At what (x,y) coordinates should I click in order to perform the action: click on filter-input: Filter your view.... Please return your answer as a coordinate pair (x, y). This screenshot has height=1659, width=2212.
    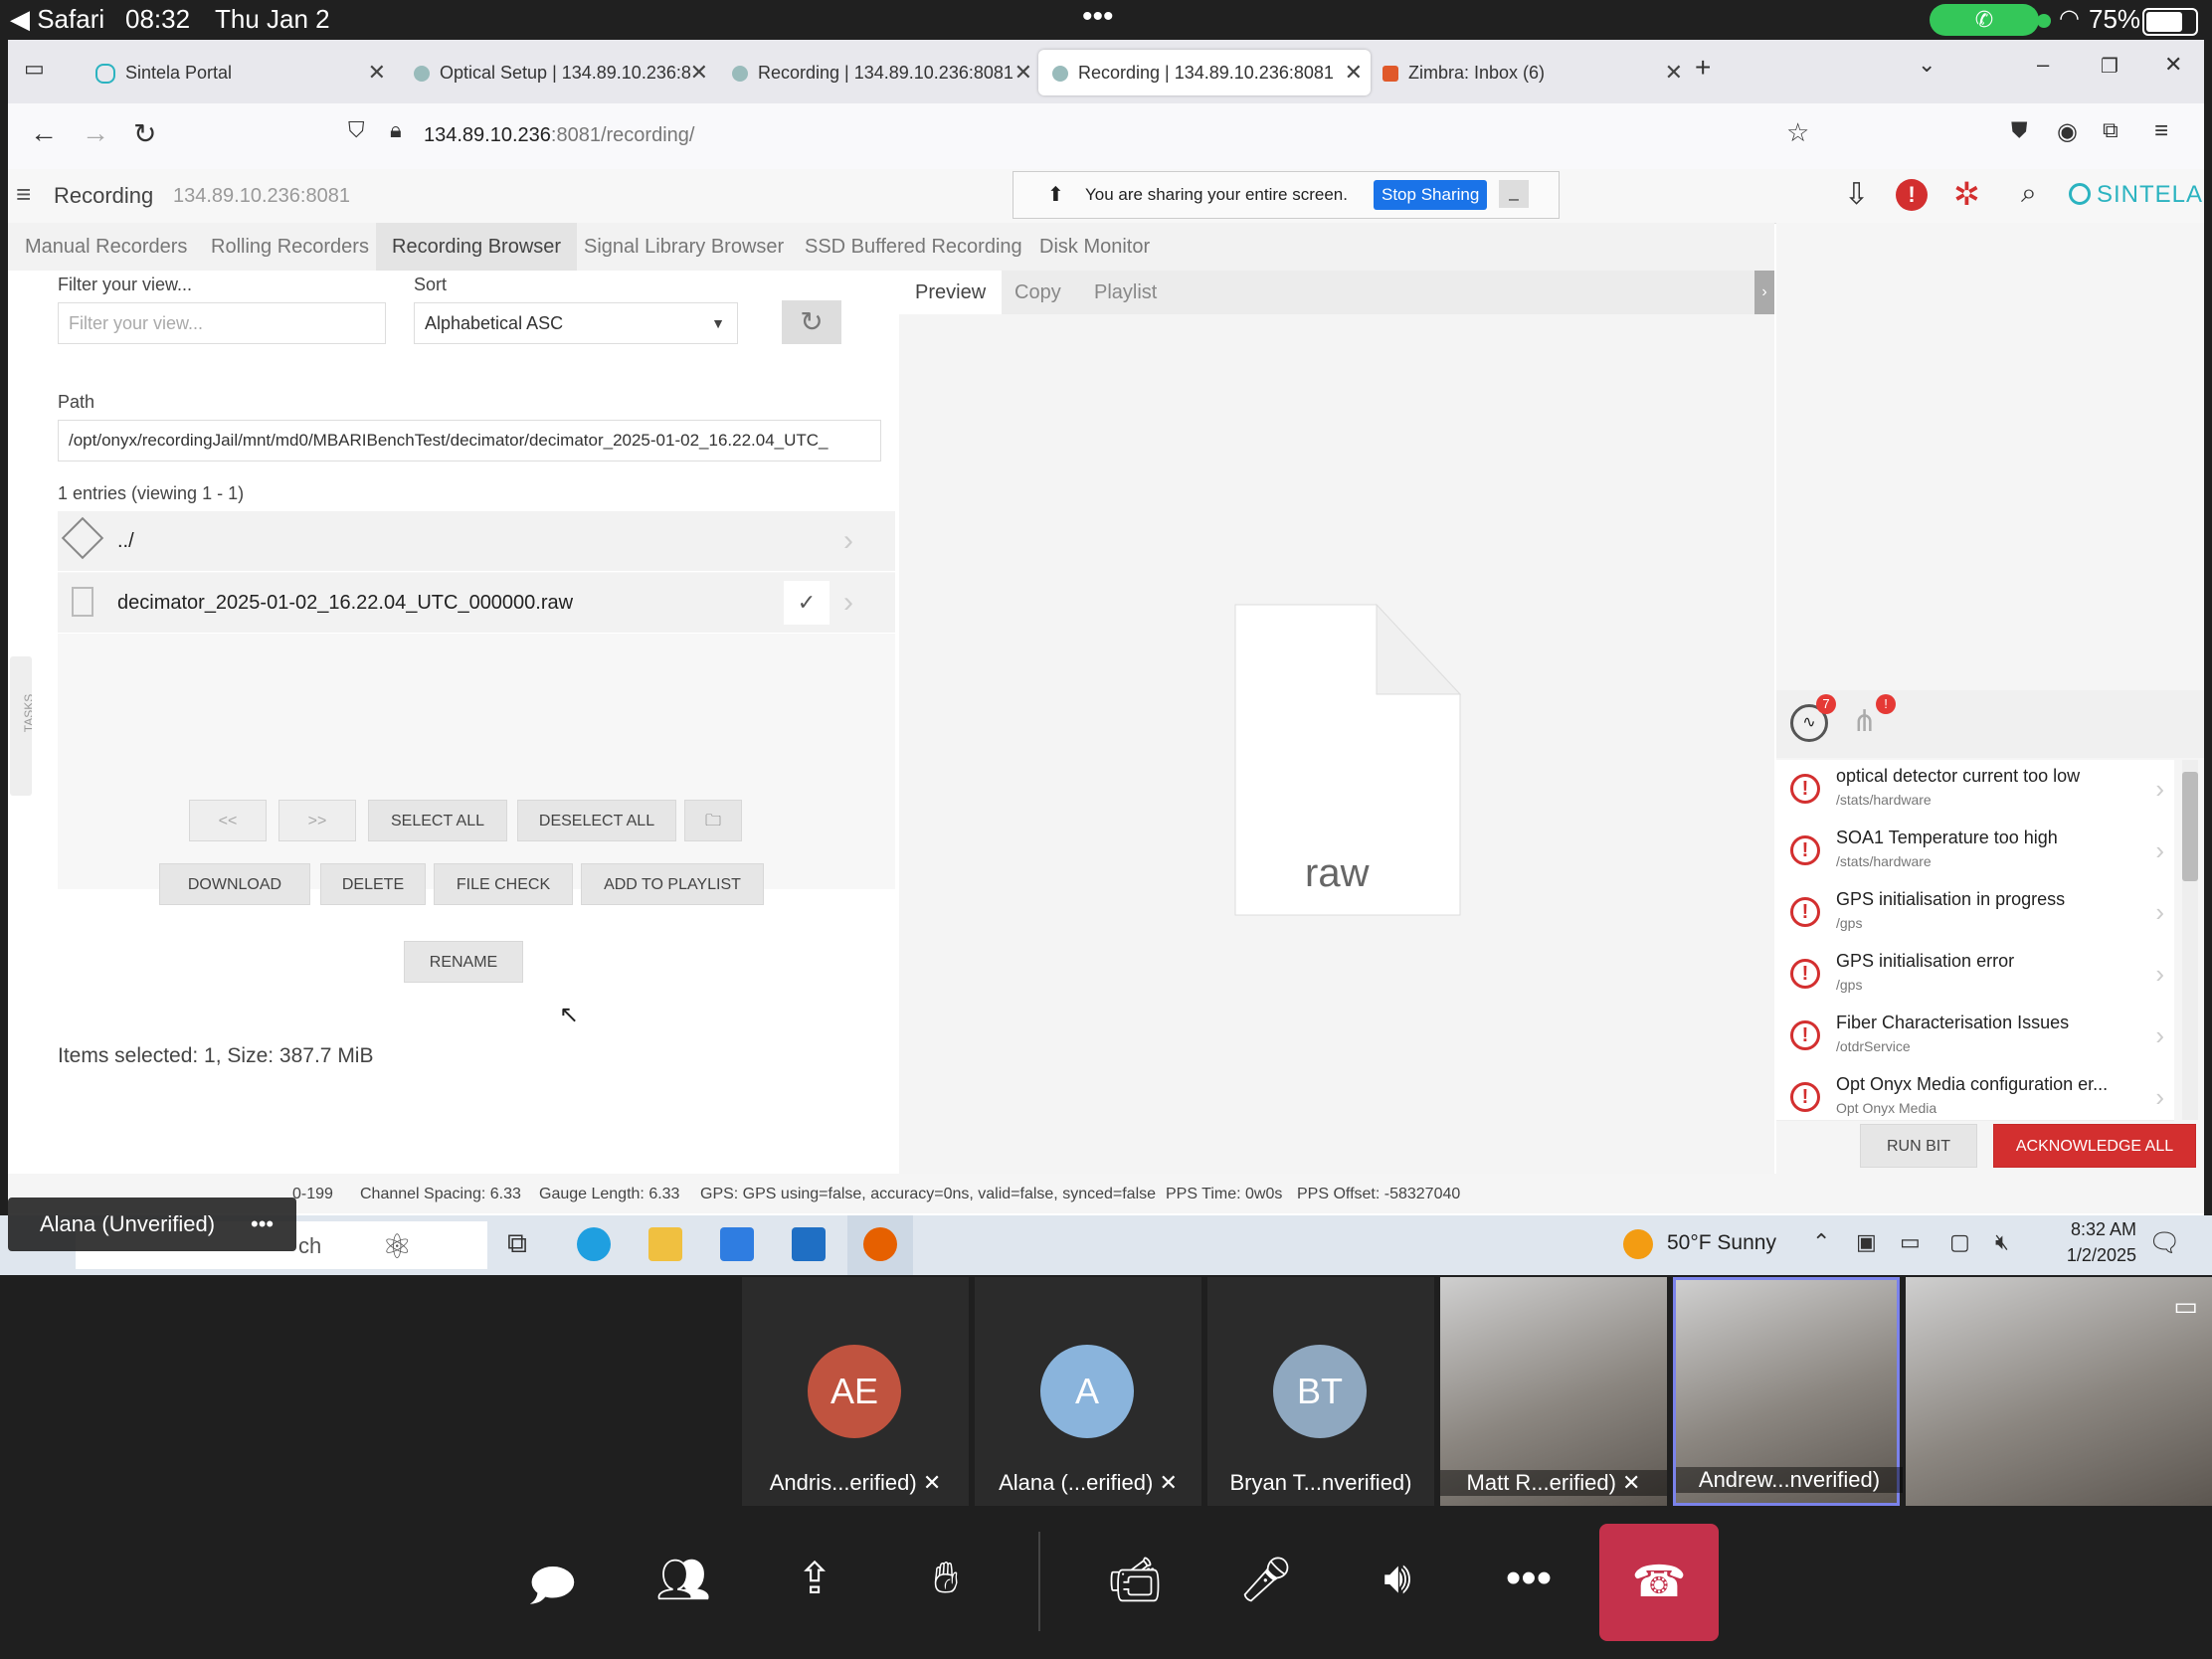
    Looking at the image, I should click on (222, 323).